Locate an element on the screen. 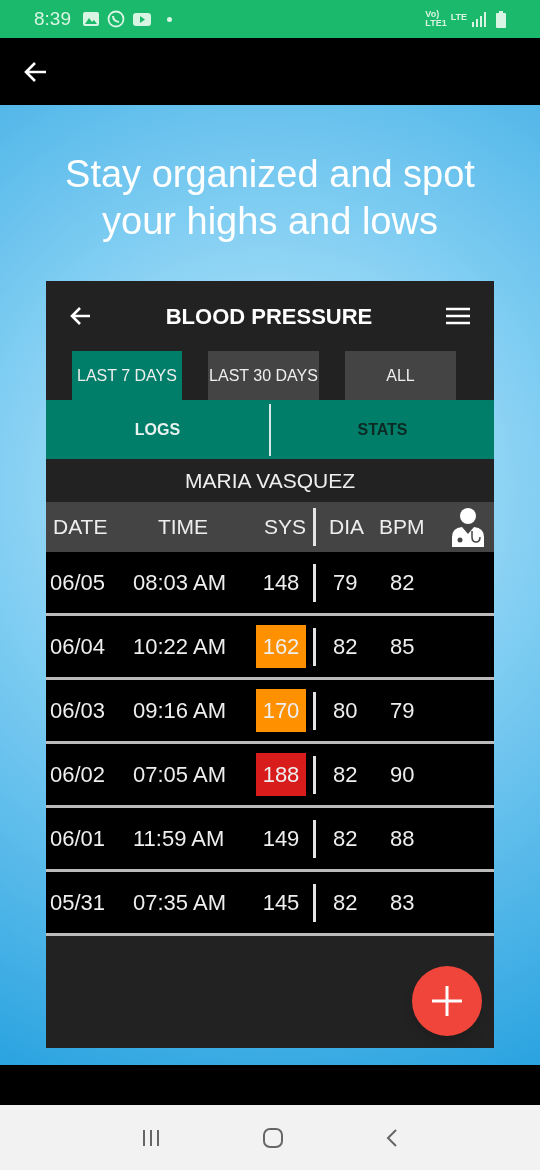 The image size is (540, 1170). battery-icon is located at coordinates (501, 19).